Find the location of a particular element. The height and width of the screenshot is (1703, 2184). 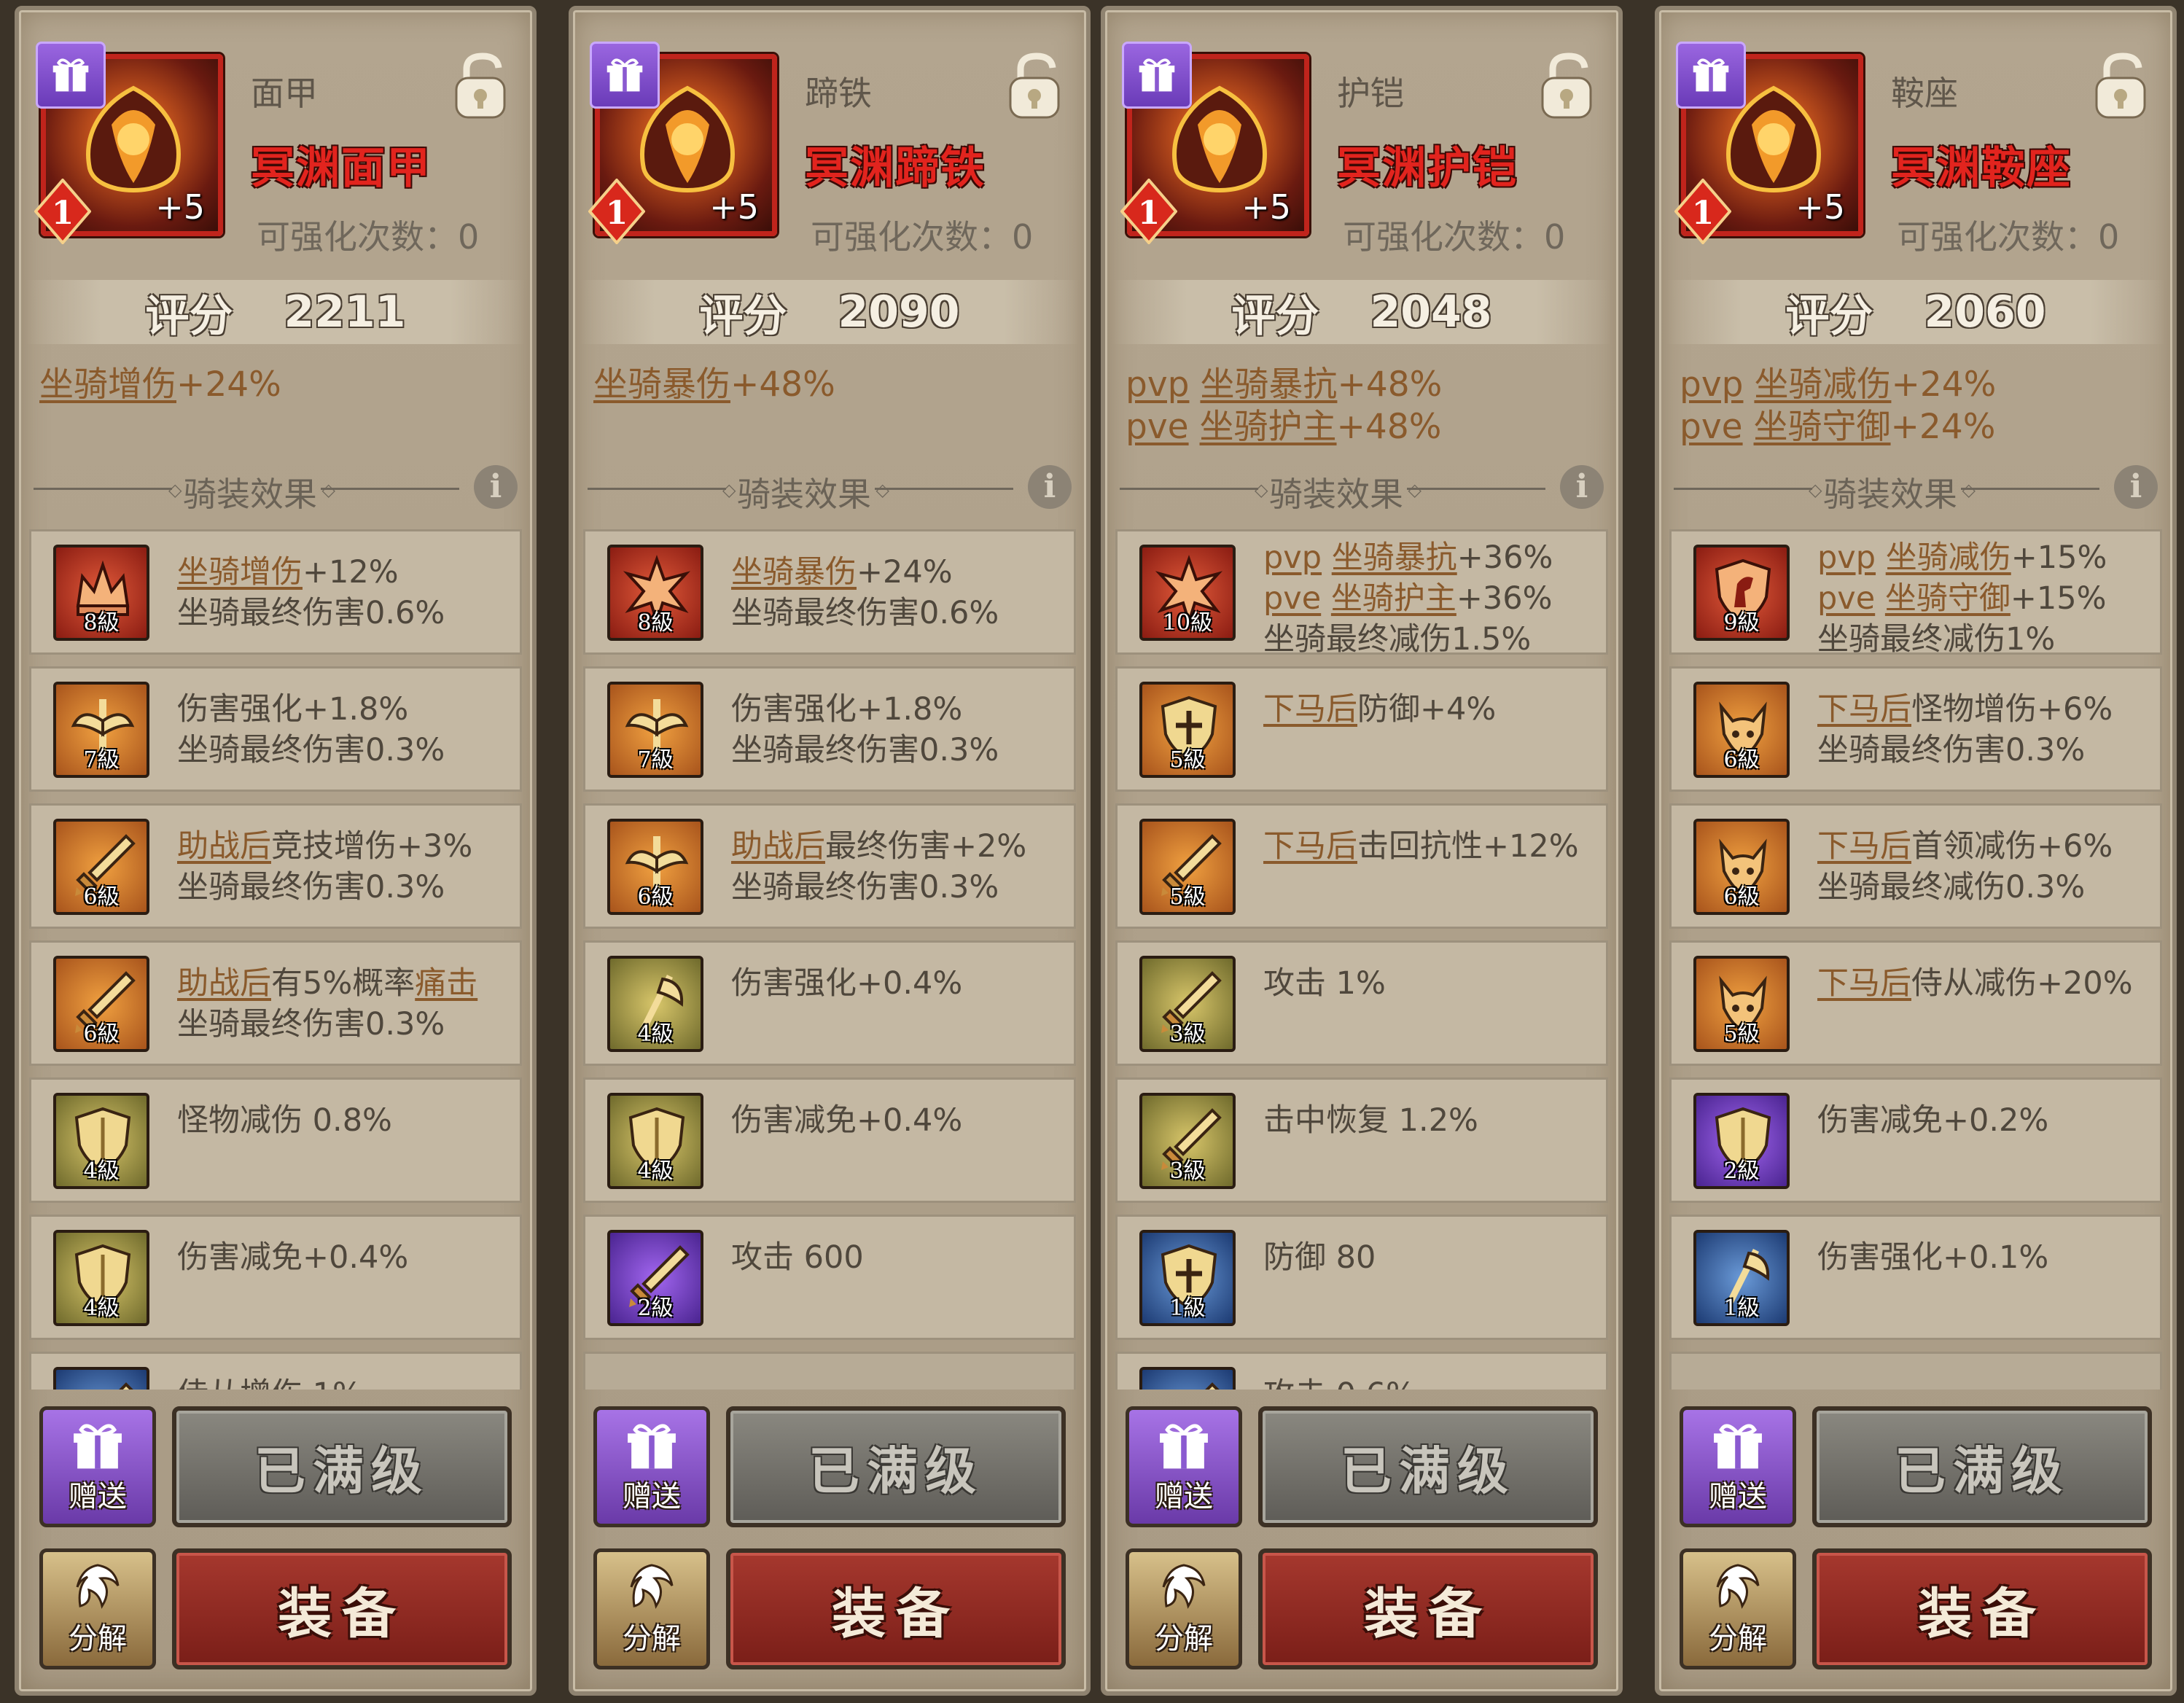

demon-head-icon: 6級 is located at coordinates (1741, 730).